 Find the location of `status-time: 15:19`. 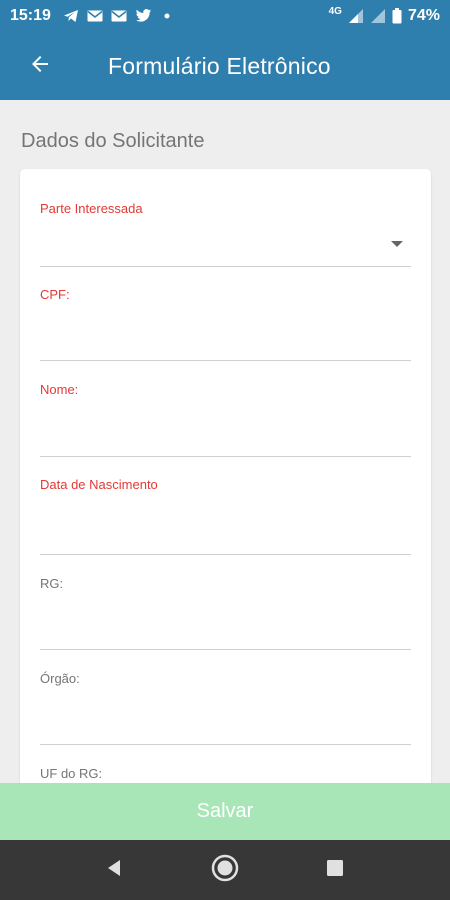

status-time: 15:19 is located at coordinates (30, 15).